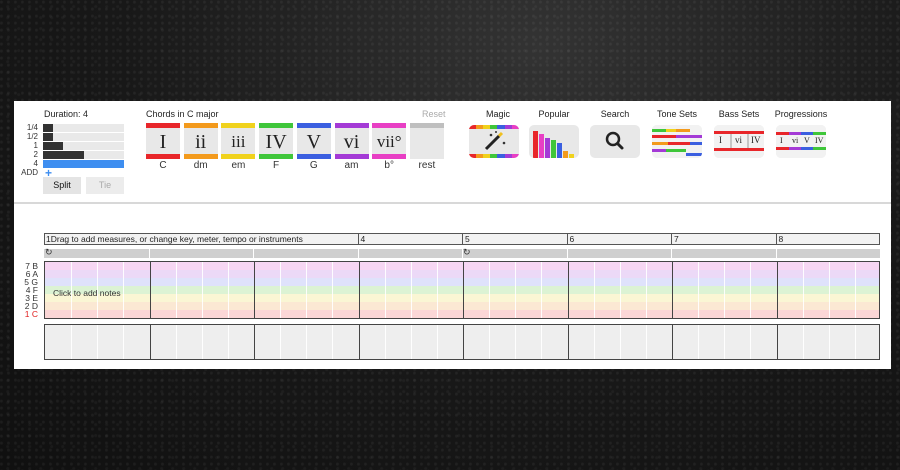 Image resolution: width=900 pixels, height=470 pixels. I want to click on tie-button: Tie, so click(105, 185).